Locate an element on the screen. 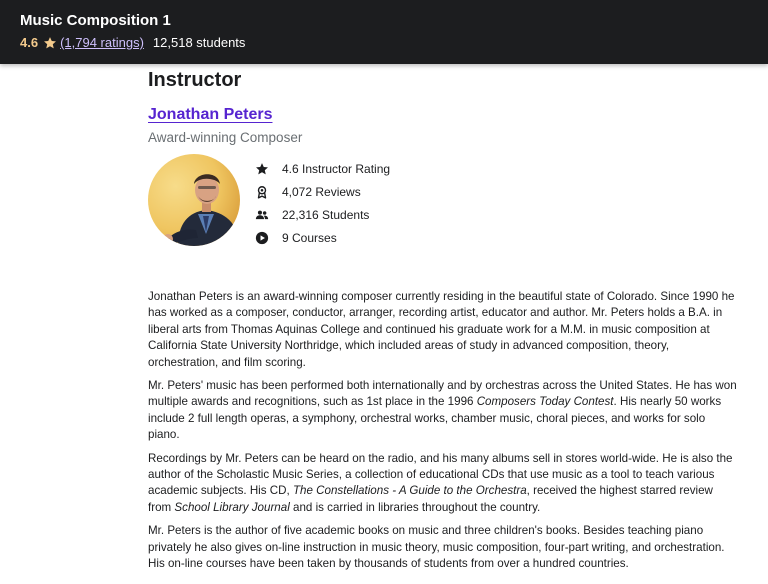 The image size is (768, 584). stat-rating: 4.6 Instructor Rating is located at coordinates (322, 168).